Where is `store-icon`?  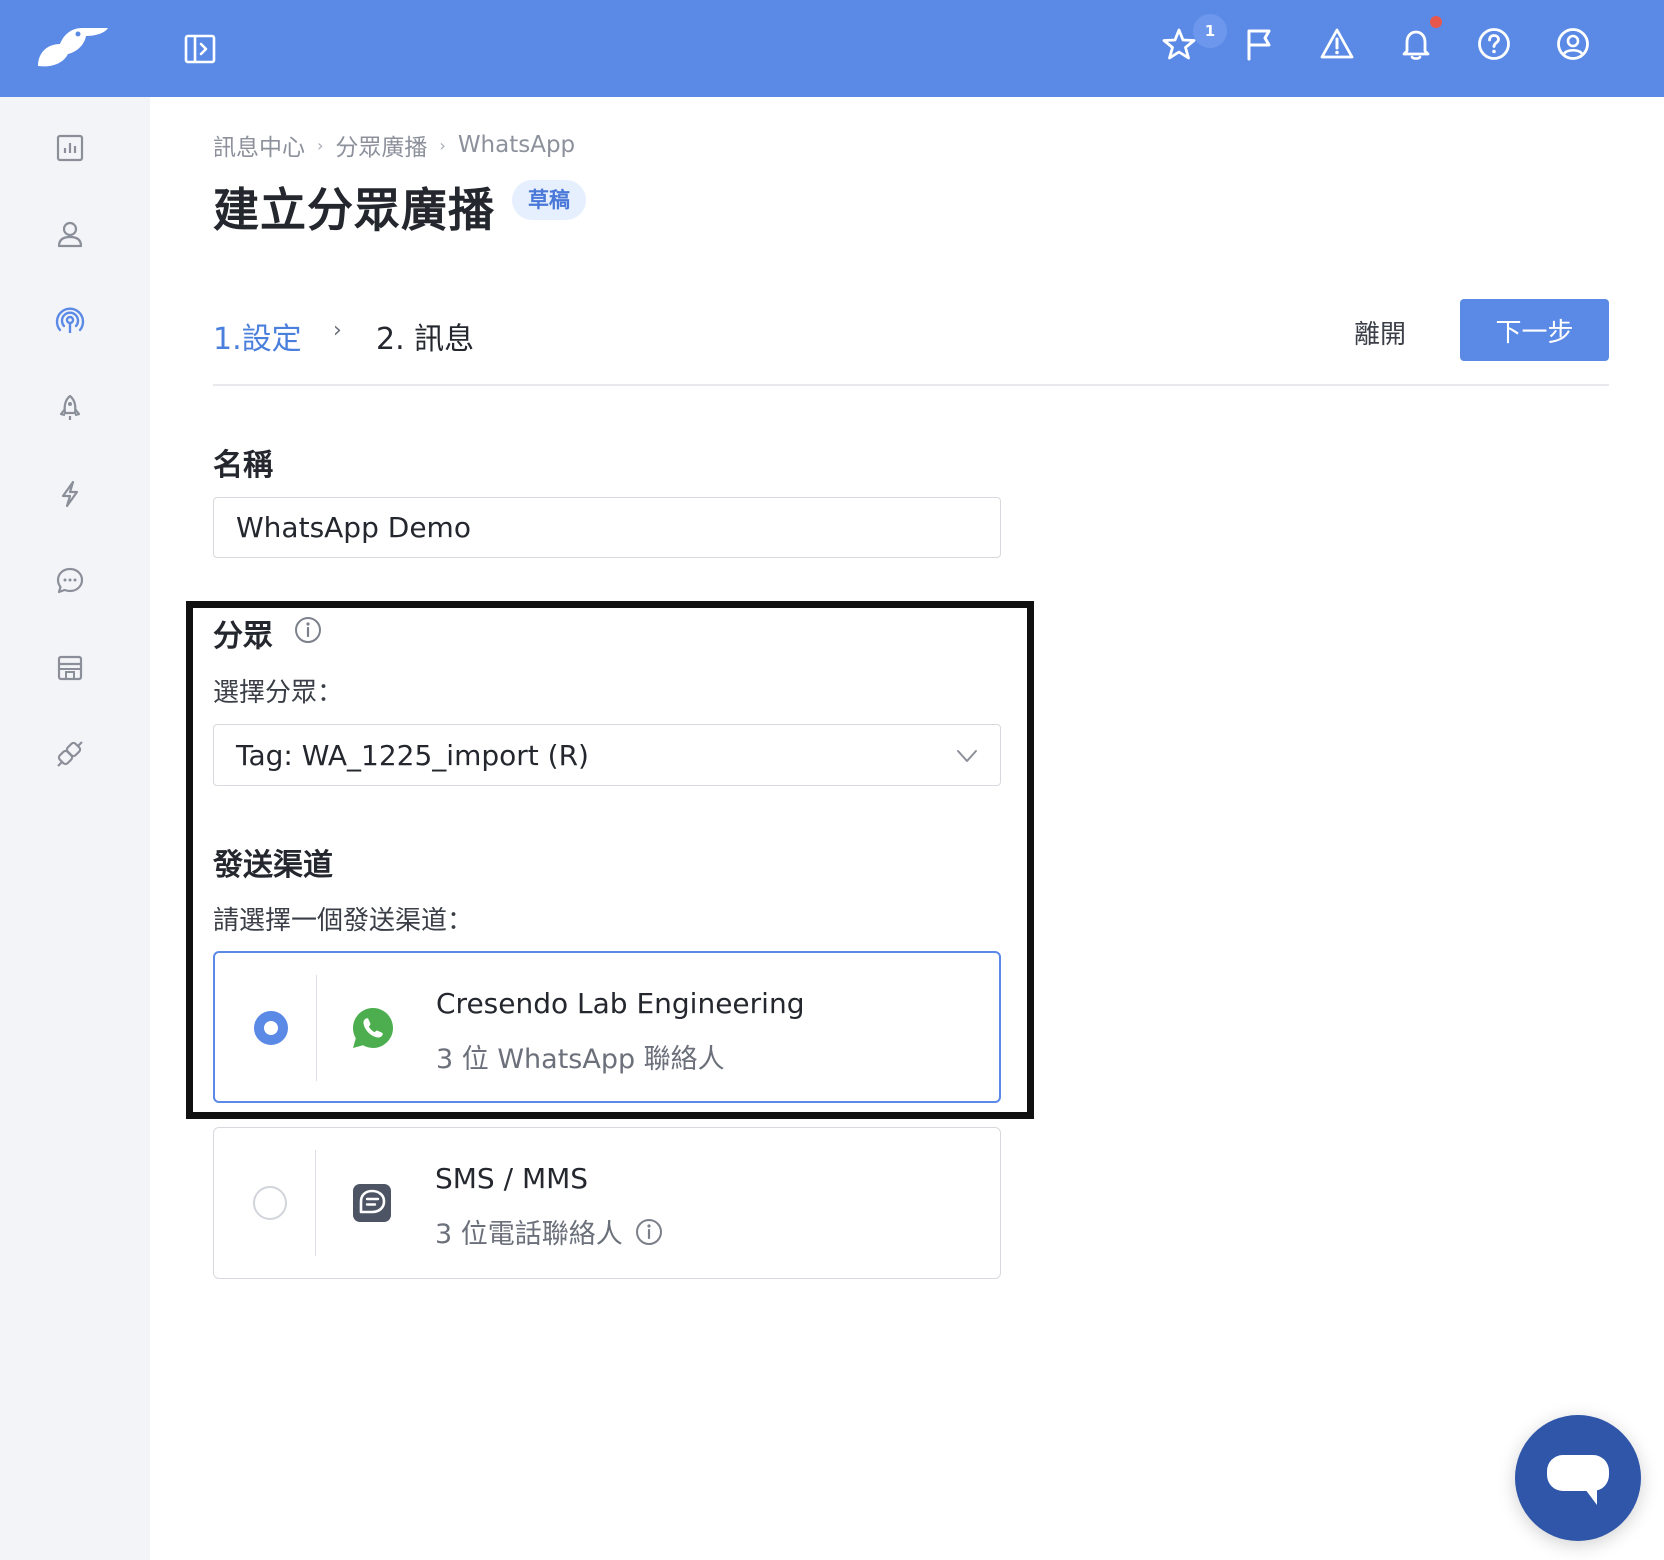
store-icon is located at coordinates (70, 668).